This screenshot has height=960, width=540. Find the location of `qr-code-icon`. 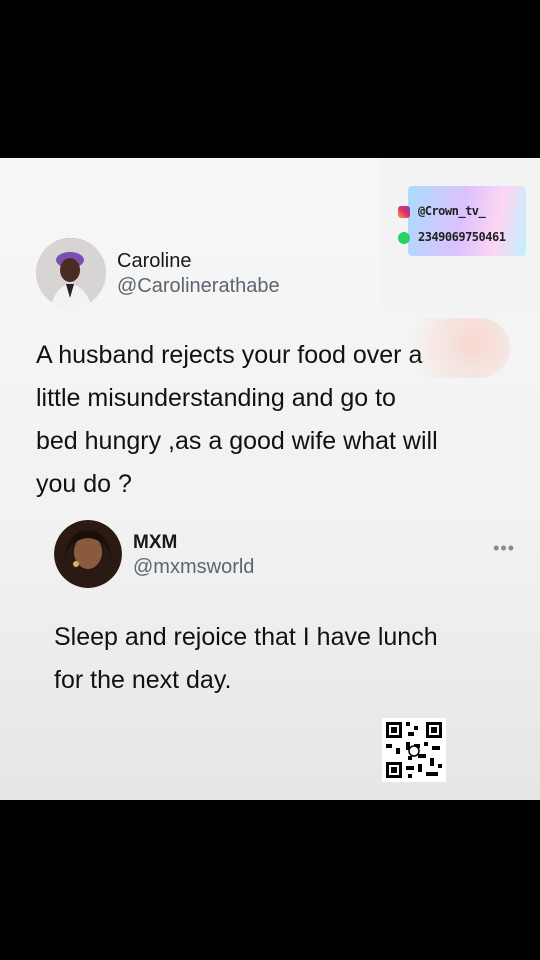

qr-code-icon is located at coordinates (414, 750).